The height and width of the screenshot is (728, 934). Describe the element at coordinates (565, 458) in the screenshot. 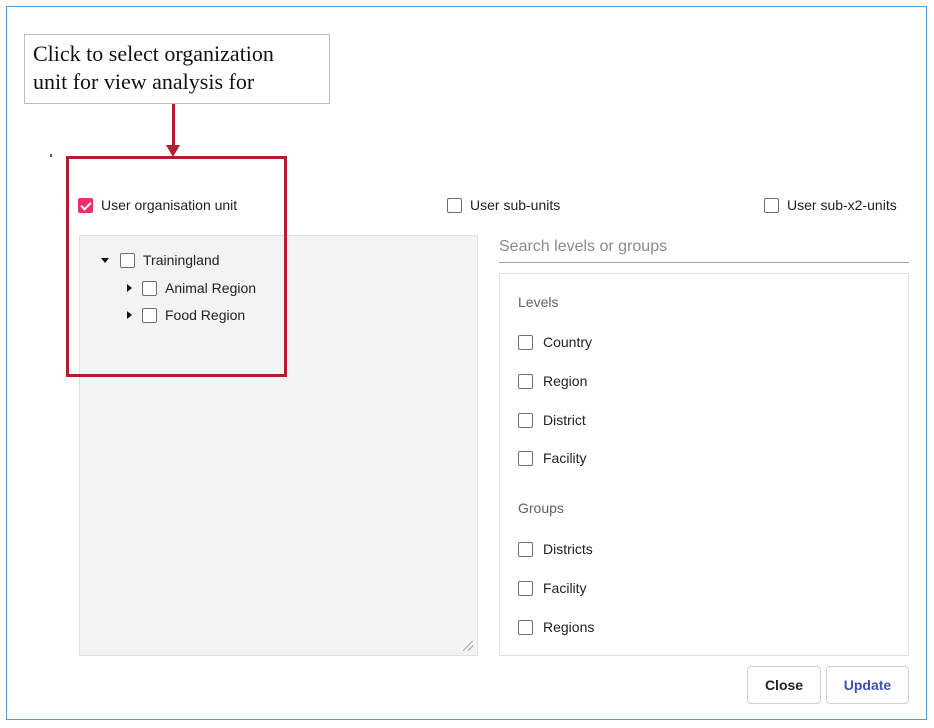

I see `level-label: Facility` at that location.